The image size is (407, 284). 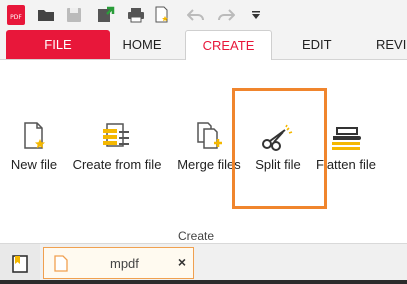 I want to click on merge-files-button: Merge files, so click(x=209, y=148).